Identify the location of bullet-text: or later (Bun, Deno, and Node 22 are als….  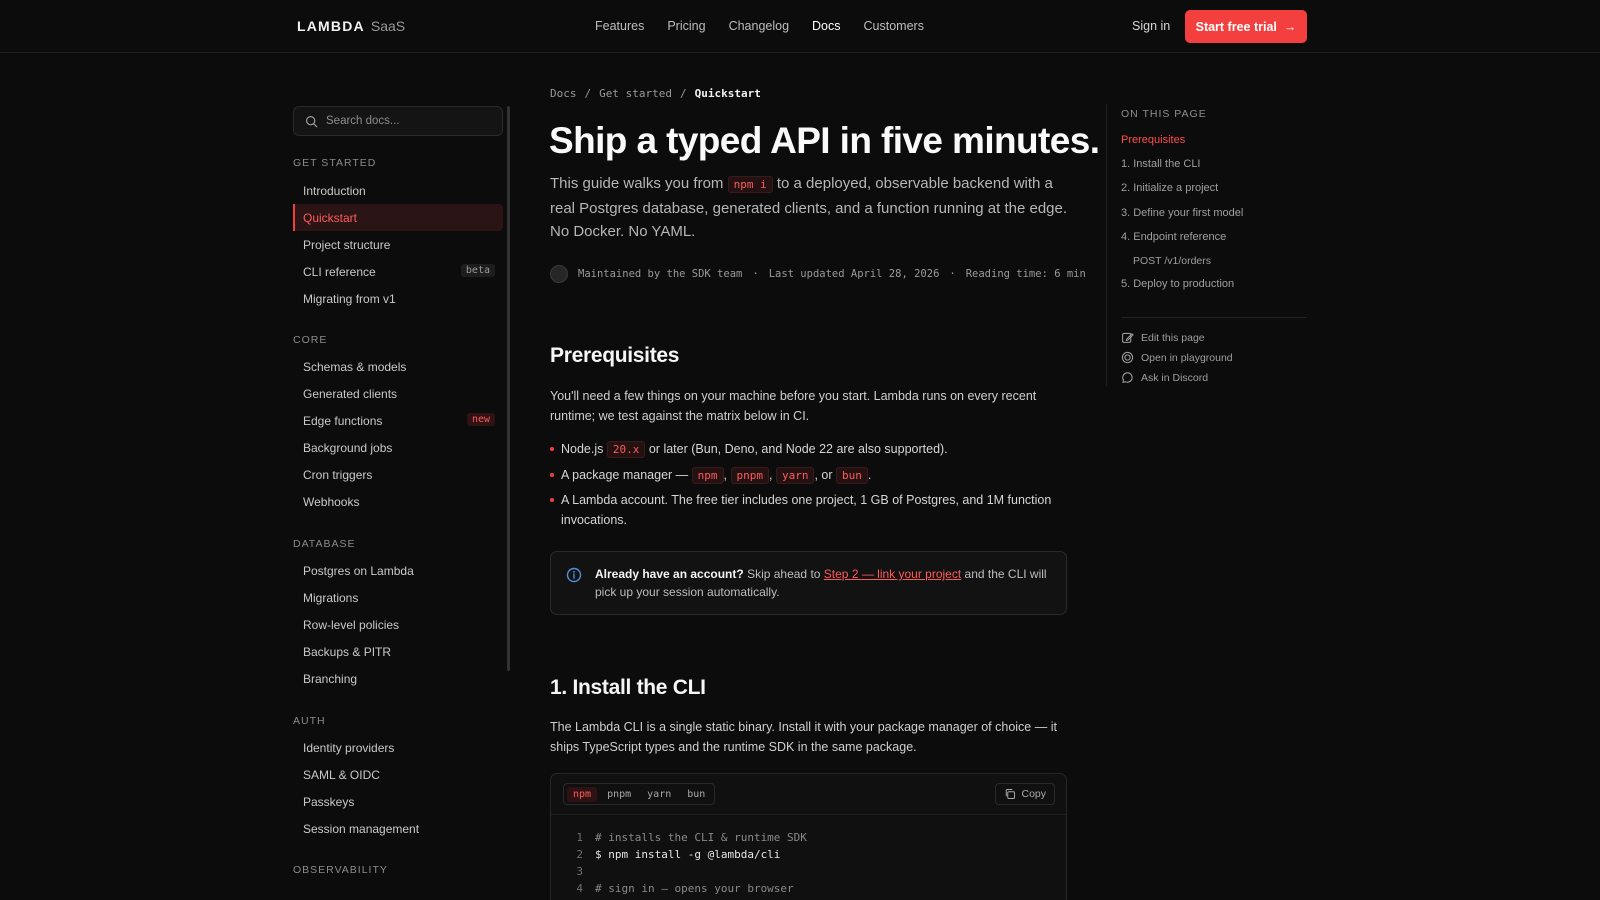
(798, 449).